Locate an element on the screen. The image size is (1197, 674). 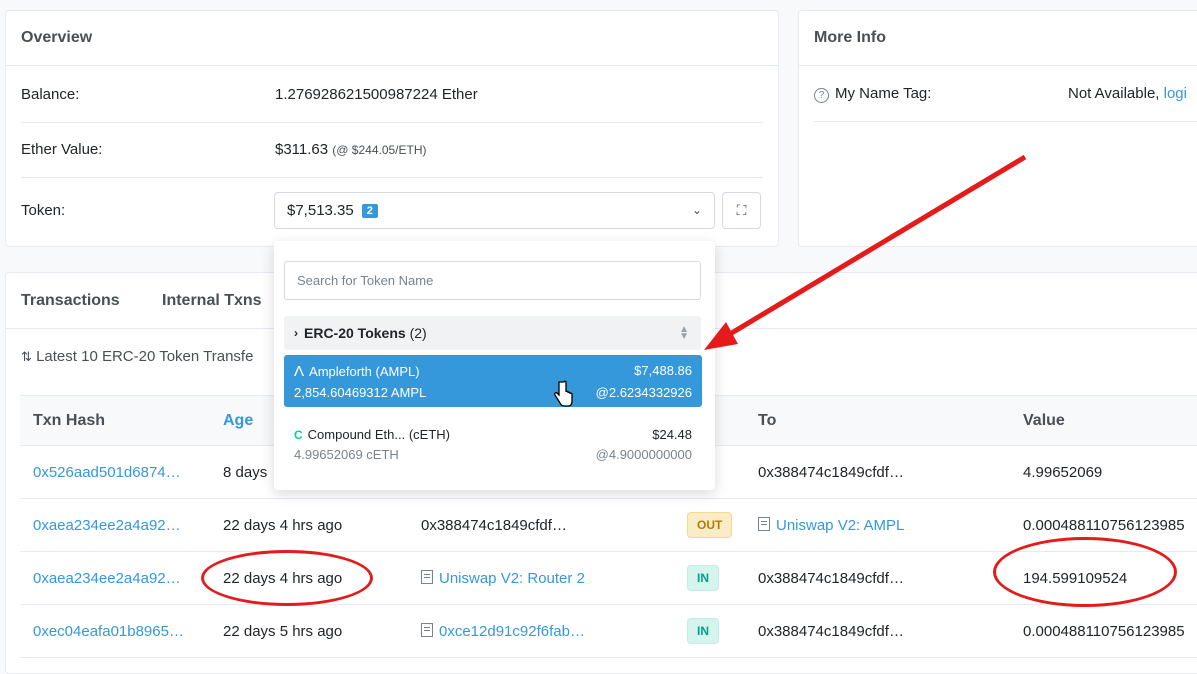
annotation-circle-value is located at coordinates (1085, 572).